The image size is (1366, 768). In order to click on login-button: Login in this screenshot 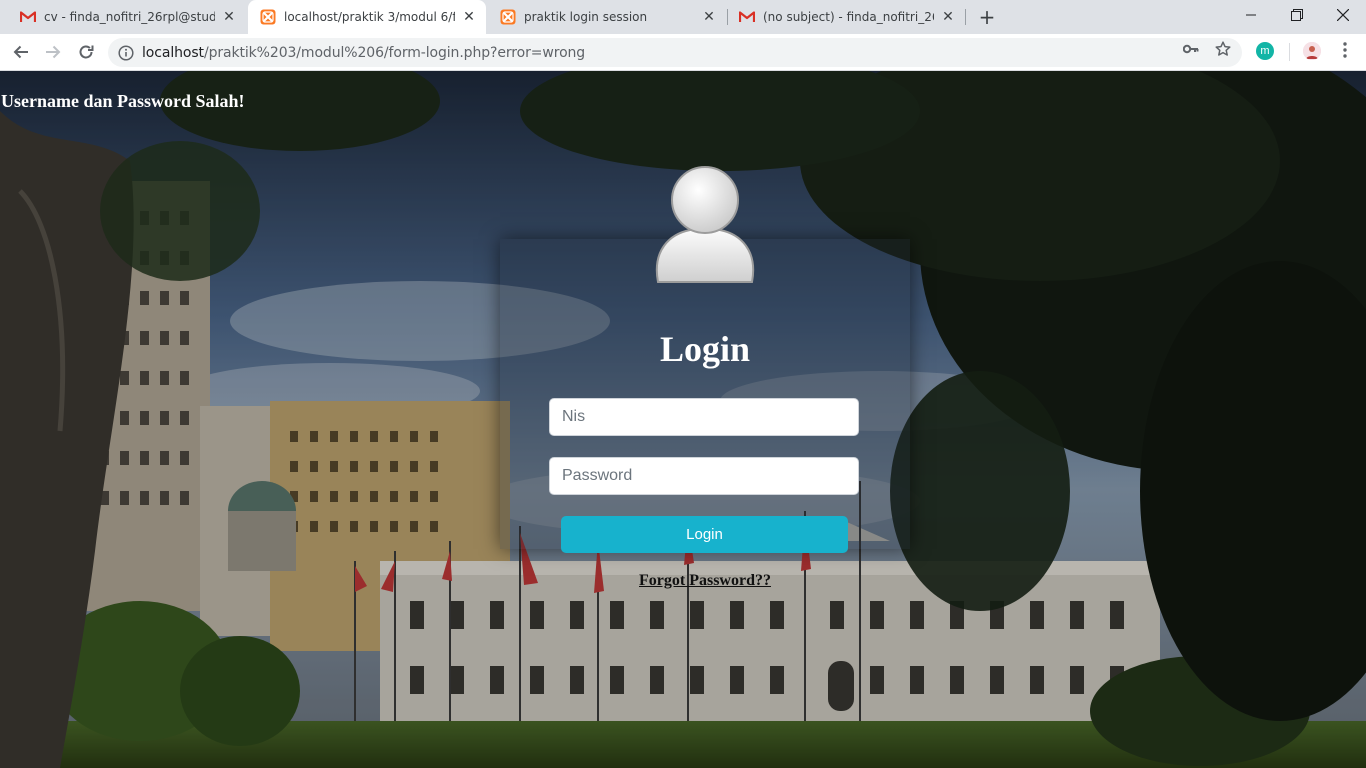, I will do `click(704, 534)`.